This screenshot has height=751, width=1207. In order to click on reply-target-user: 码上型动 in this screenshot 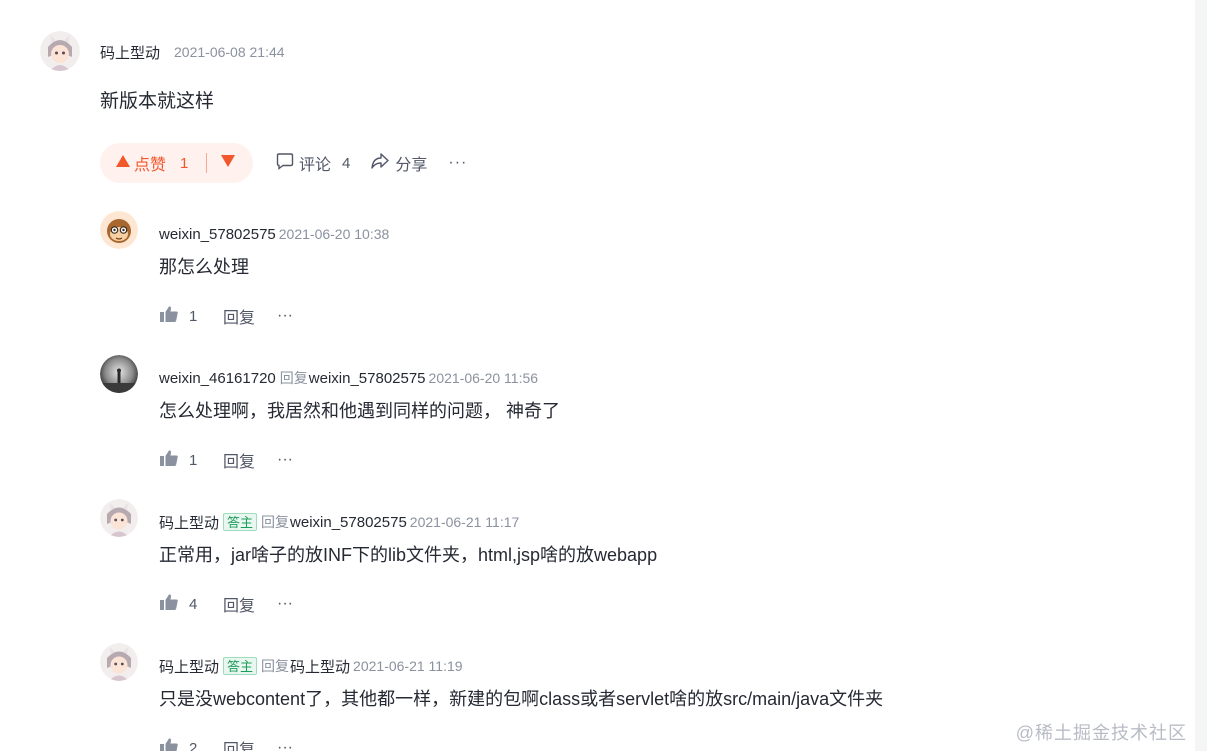, I will do `click(320, 666)`.